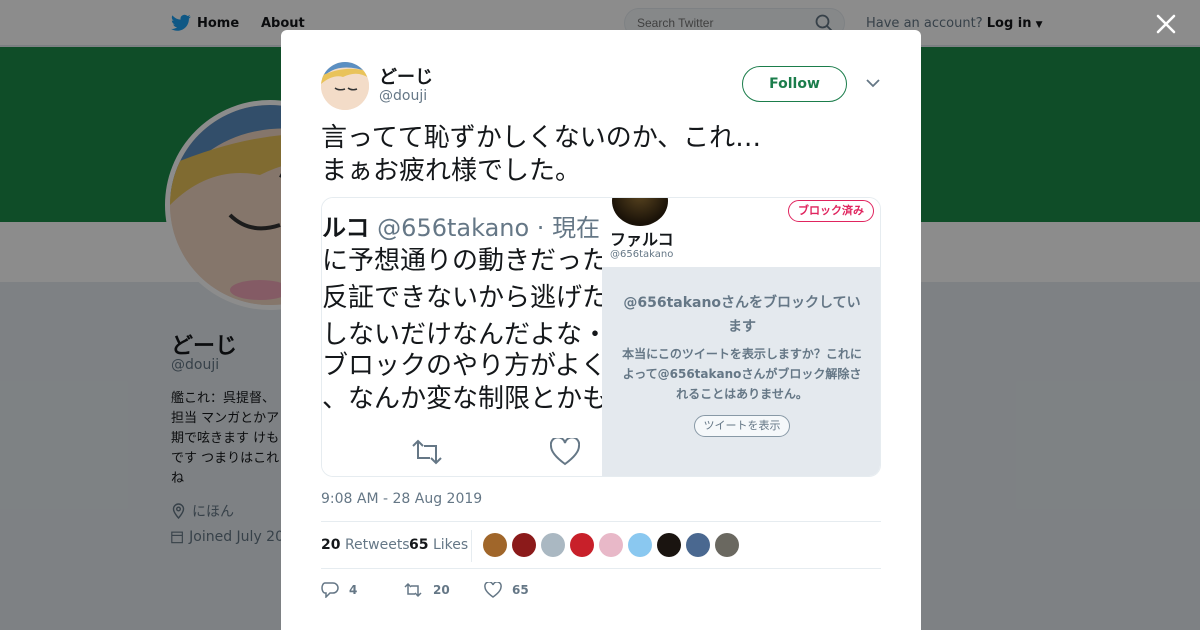 Image resolution: width=1200 pixels, height=630 pixels. I want to click on retweets-count: 20, so click(331, 545).